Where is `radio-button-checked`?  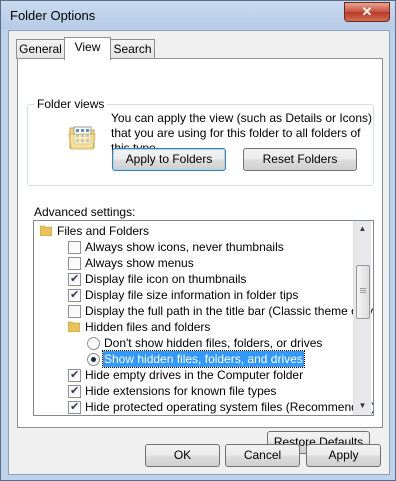
radio-button-checked is located at coordinates (93, 359).